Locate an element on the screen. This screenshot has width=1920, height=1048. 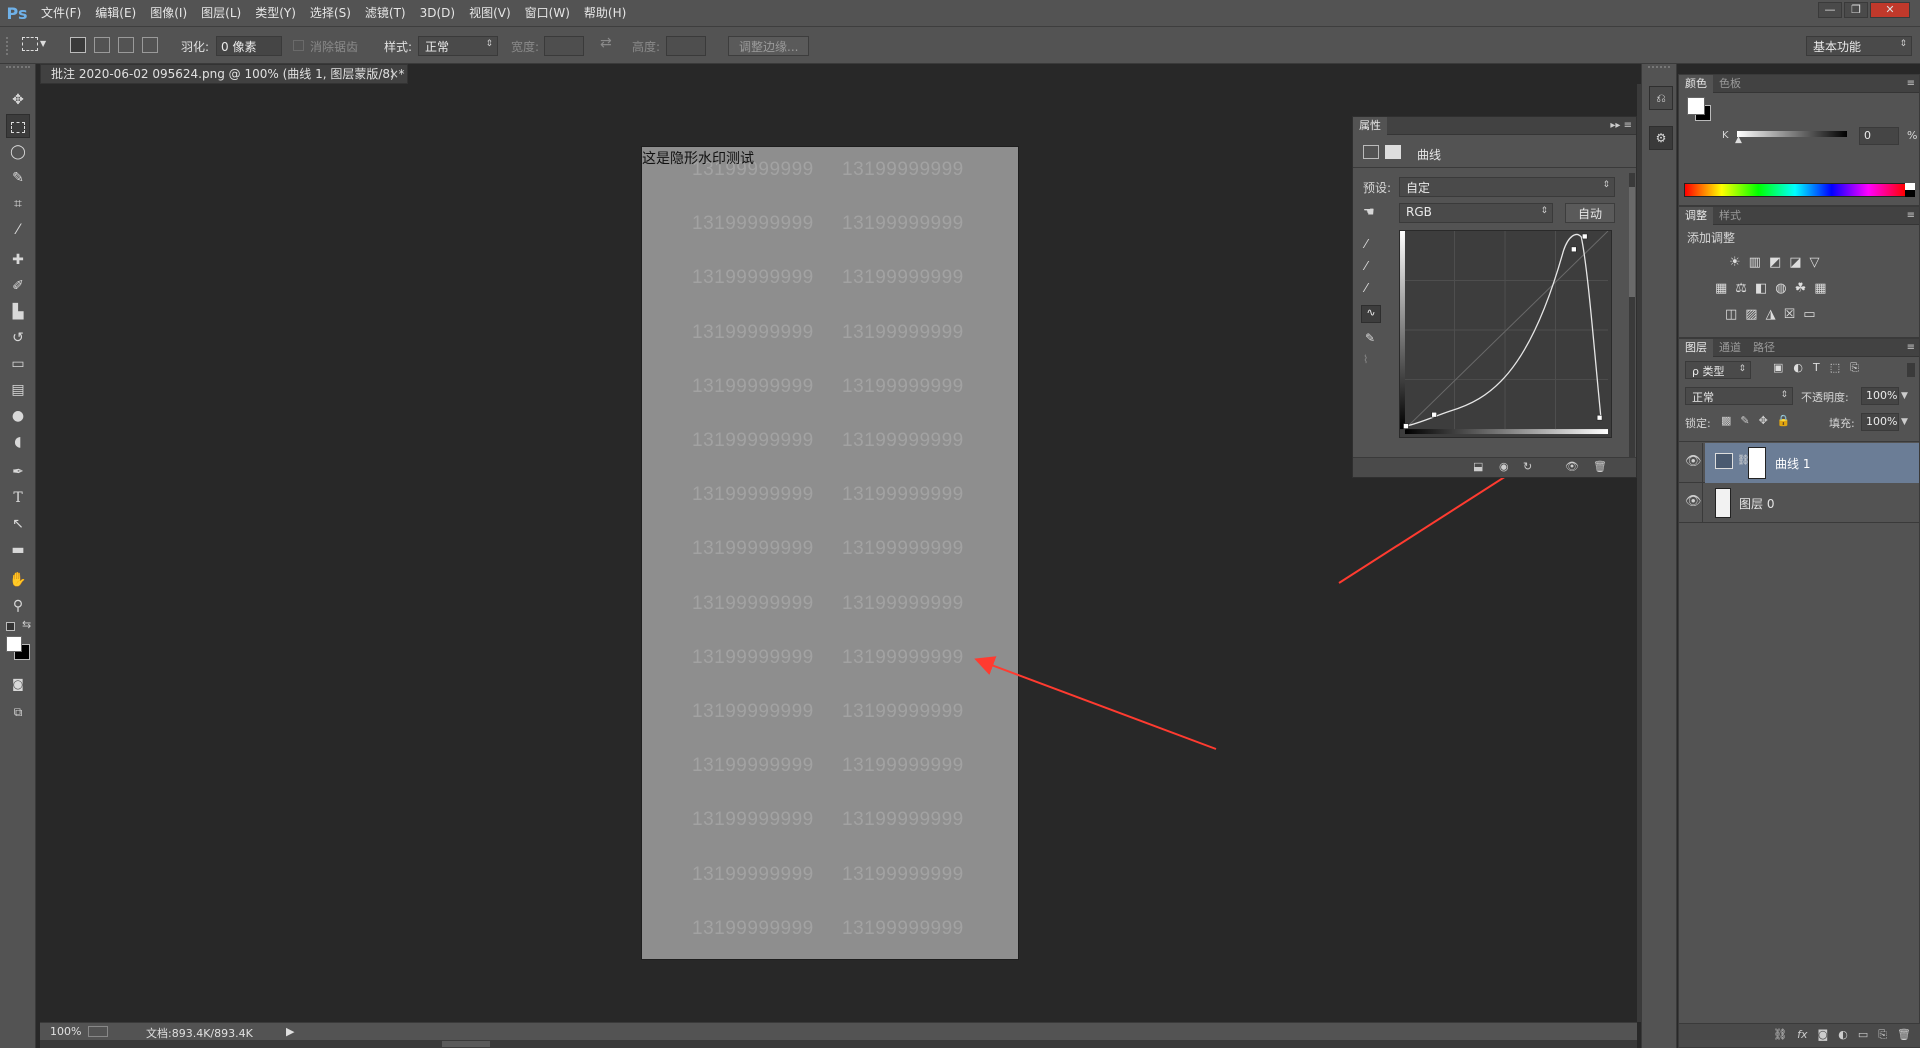
marquee-preset-icon is located at coordinates (30, 44).